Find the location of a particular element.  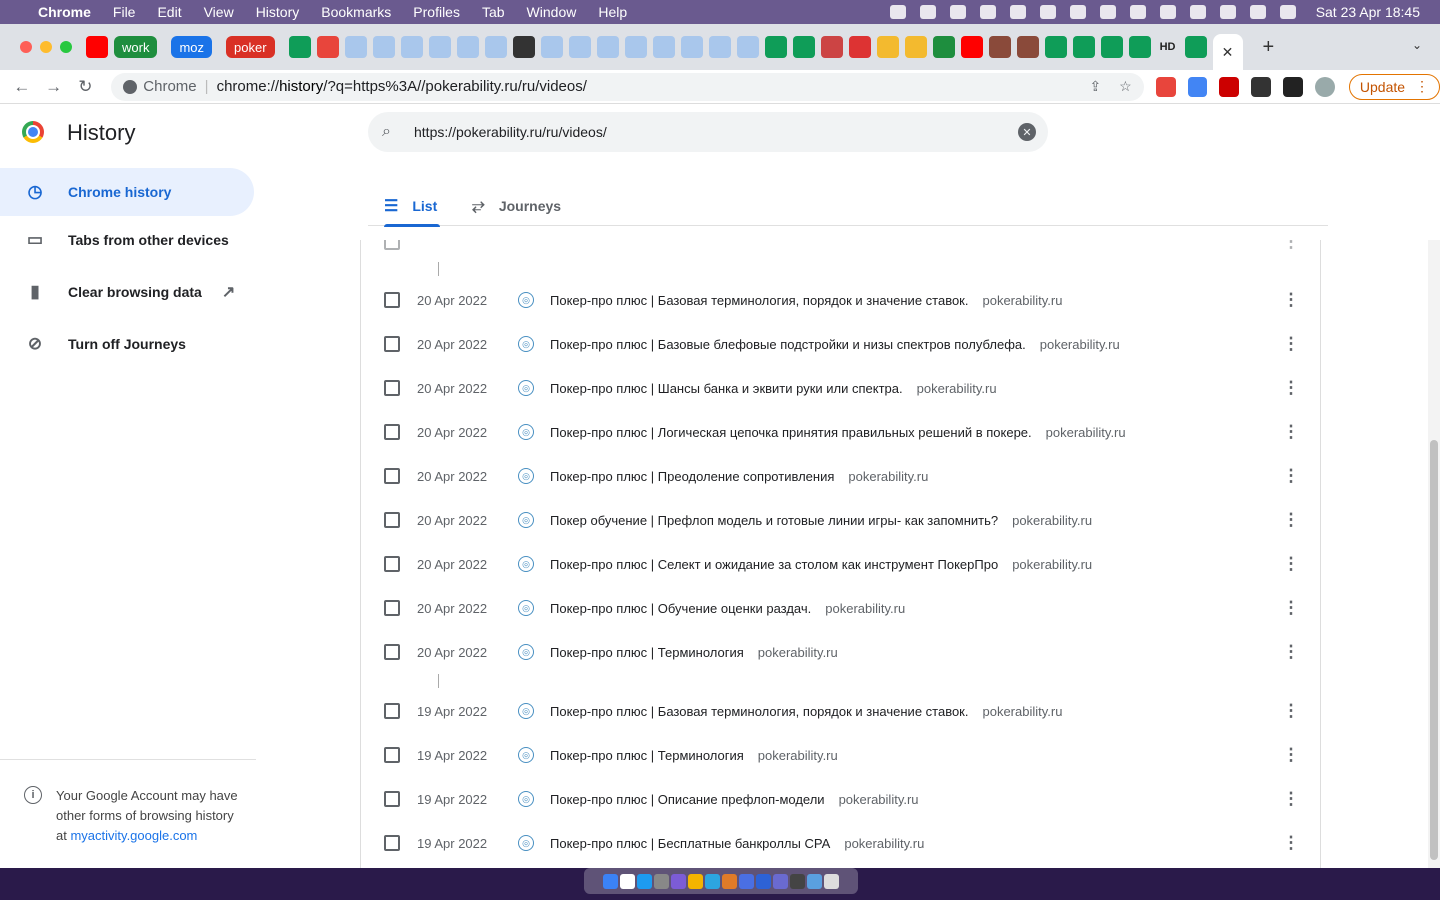

table-row: ⋮ is located at coordinates (840, 252).